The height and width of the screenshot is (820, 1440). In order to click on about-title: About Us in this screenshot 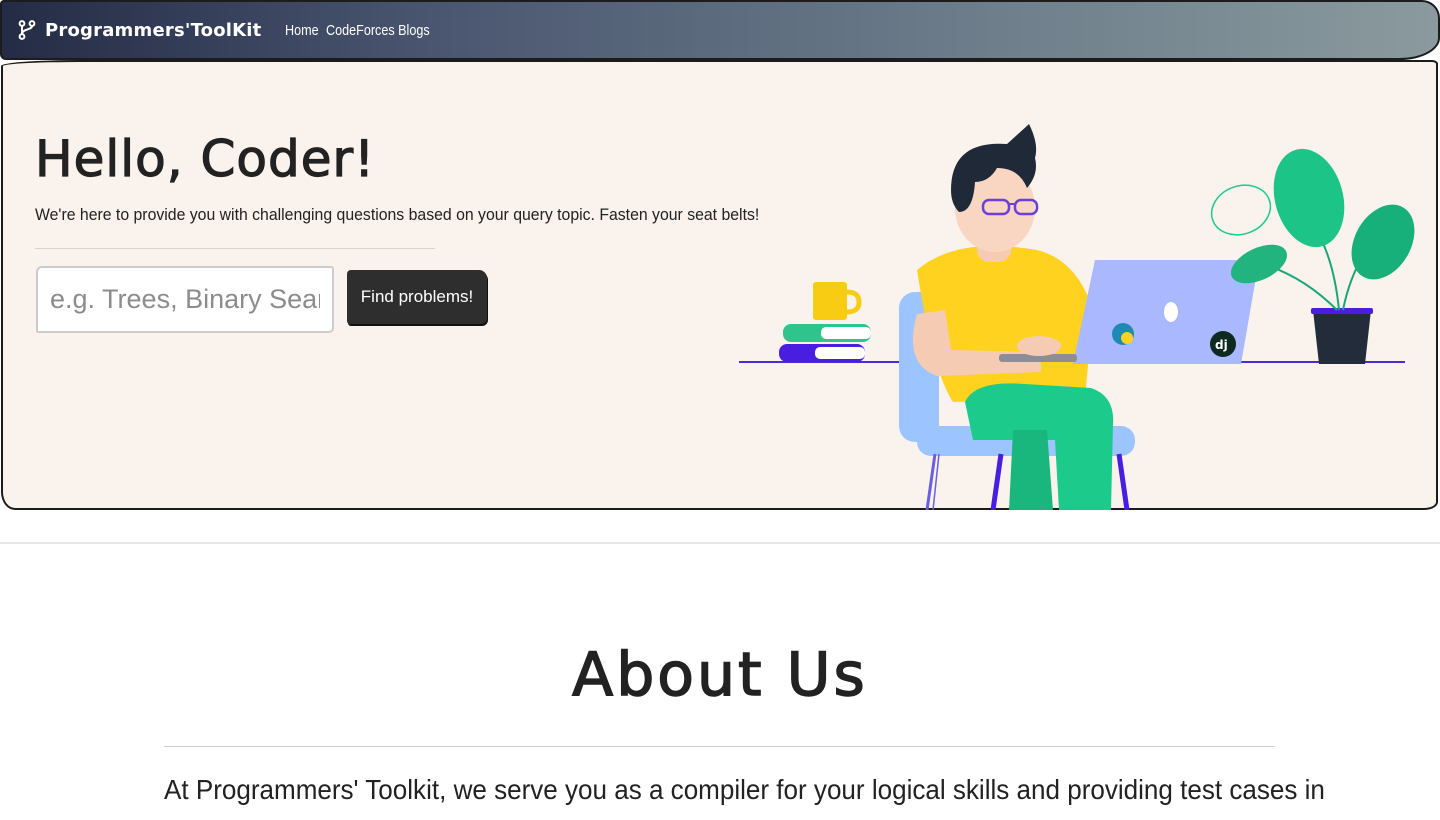, I will do `click(719, 675)`.